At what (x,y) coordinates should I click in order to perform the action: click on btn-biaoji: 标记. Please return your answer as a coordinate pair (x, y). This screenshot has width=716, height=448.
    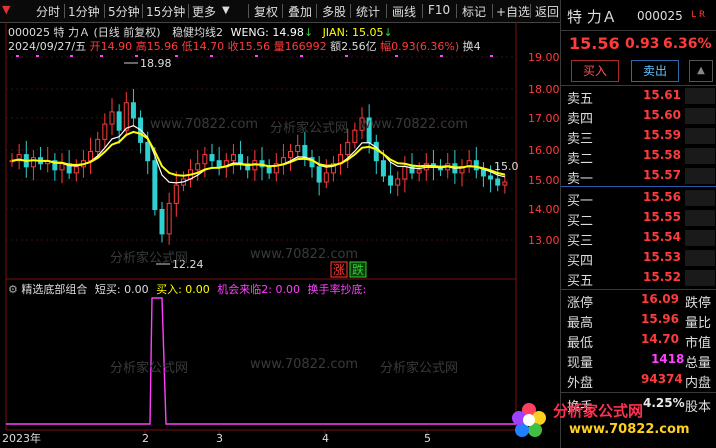
    Looking at the image, I should click on (474, 11).